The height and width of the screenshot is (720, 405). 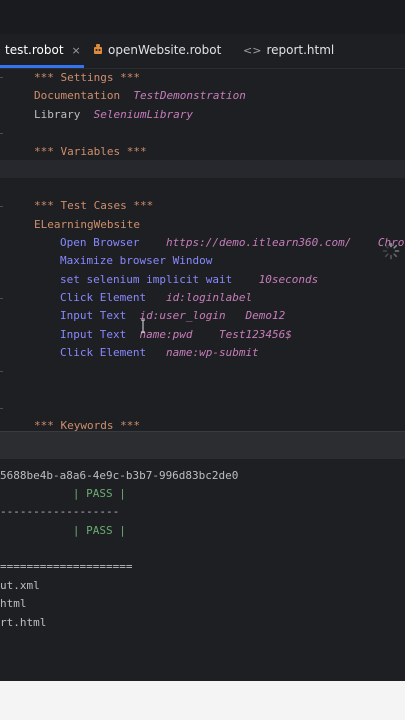 What do you see at coordinates (87, 77) in the screenshot?
I see `settings-section-header: *** Settings ***` at bounding box center [87, 77].